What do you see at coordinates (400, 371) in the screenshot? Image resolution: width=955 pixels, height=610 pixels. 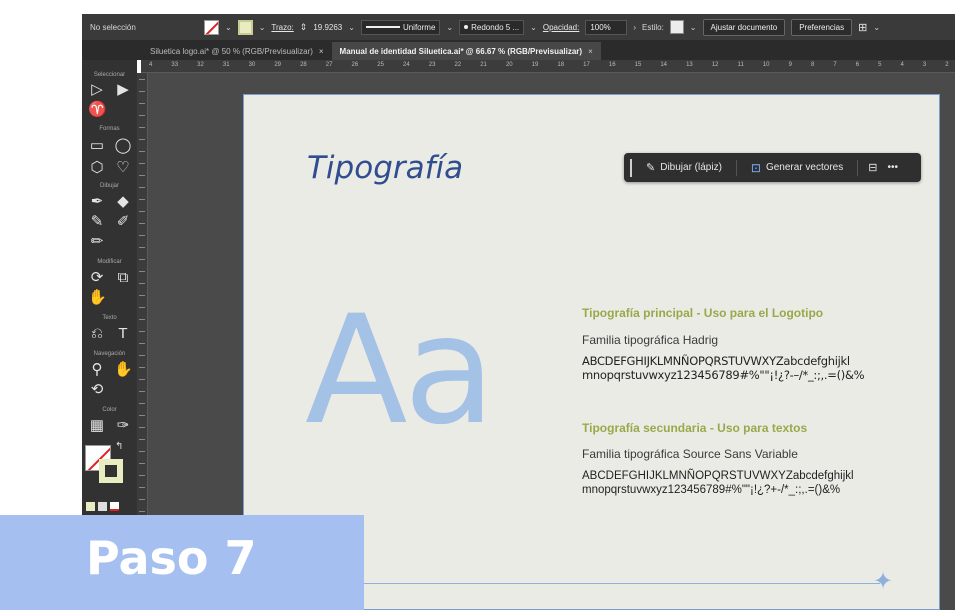 I see `typeface-specimen: Aa` at bounding box center [400, 371].